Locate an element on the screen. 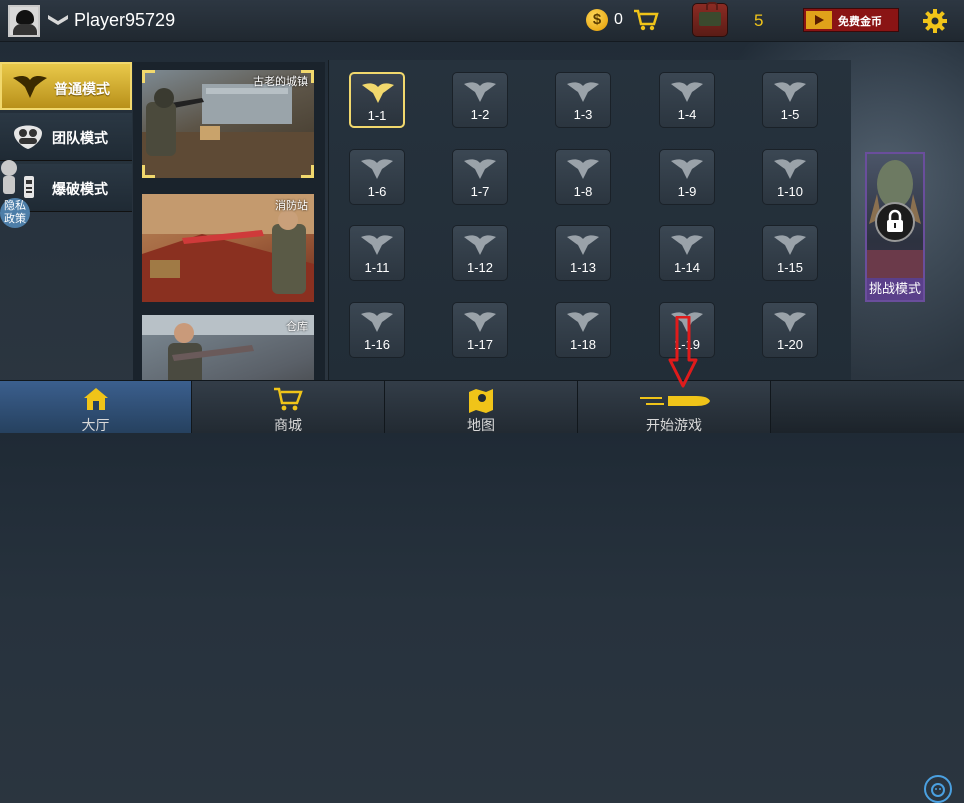 Image resolution: width=964 pixels, height=803 pixels. red-arrow-indicator is located at coordinates (683, 352).